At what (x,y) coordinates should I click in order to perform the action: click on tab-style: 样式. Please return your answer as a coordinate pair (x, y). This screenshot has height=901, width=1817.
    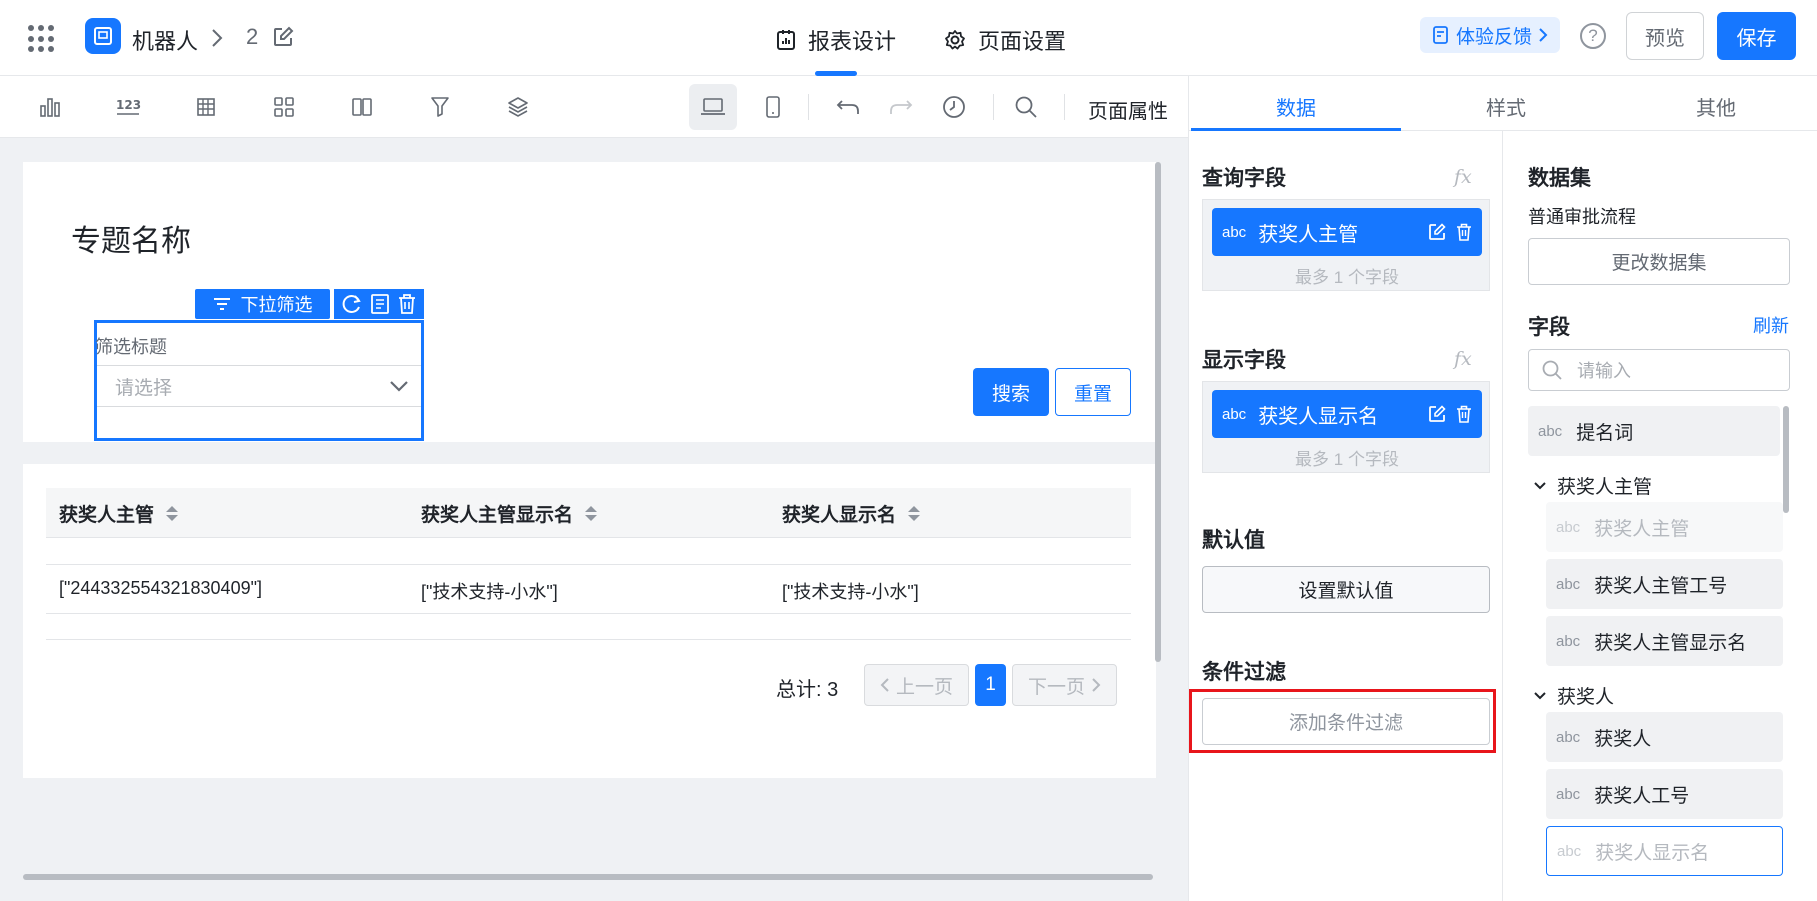
    Looking at the image, I should click on (1506, 106).